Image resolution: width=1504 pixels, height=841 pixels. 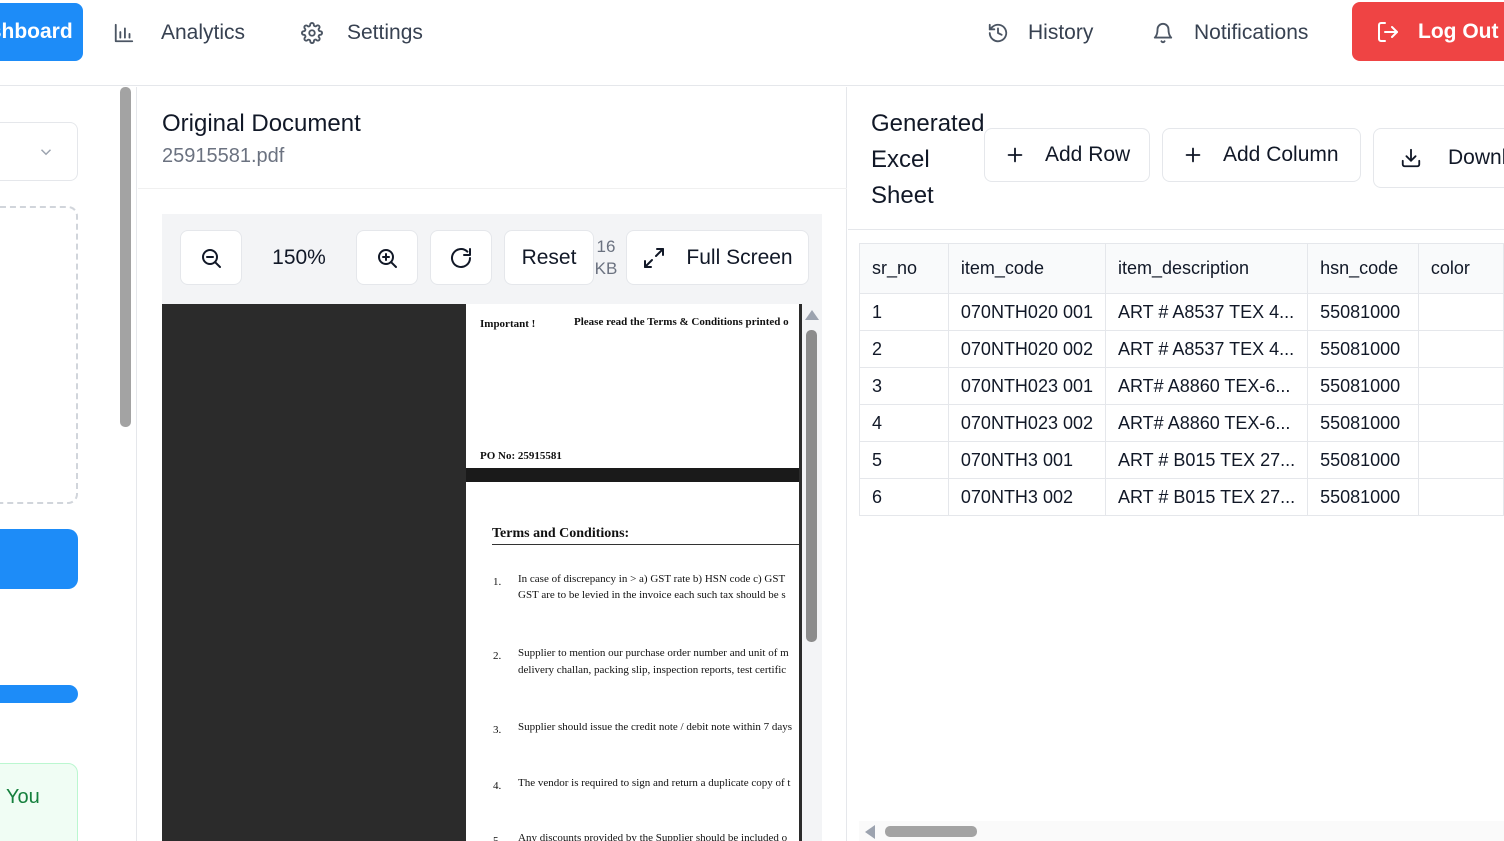 What do you see at coordinates (1206, 268) in the screenshot?
I see `column-header: item_description` at bounding box center [1206, 268].